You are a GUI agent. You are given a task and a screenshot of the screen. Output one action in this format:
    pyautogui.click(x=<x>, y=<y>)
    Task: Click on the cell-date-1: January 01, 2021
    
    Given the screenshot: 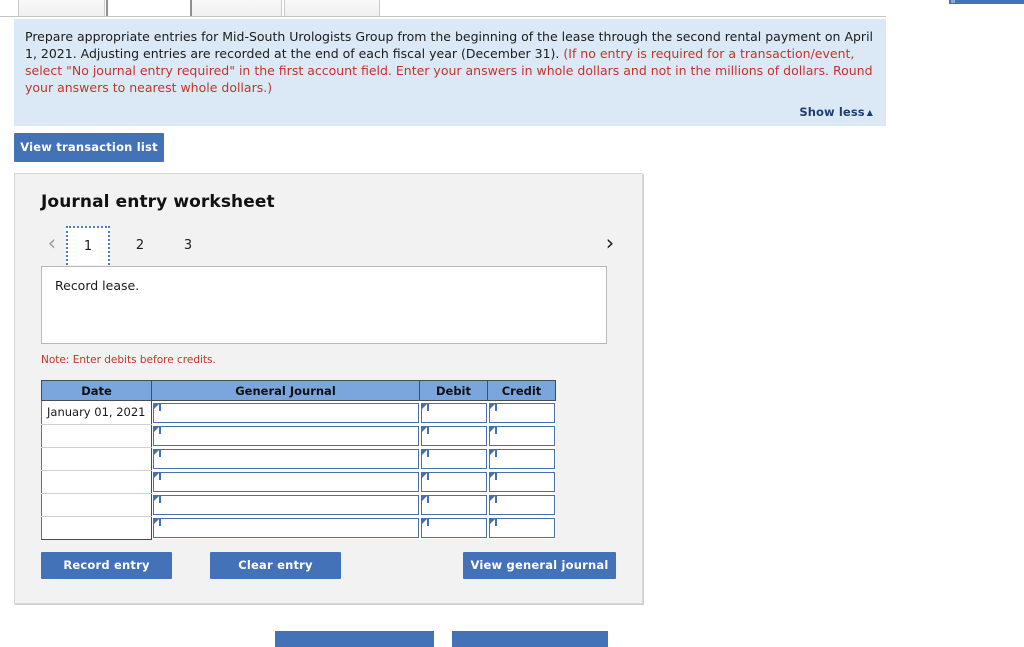 What is the action you would take?
    pyautogui.click(x=96, y=412)
    